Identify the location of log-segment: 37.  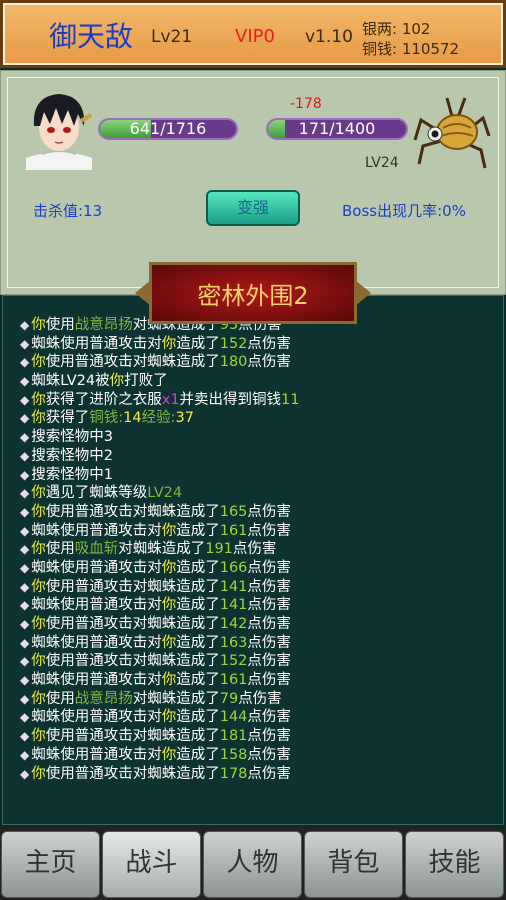
(184, 418).